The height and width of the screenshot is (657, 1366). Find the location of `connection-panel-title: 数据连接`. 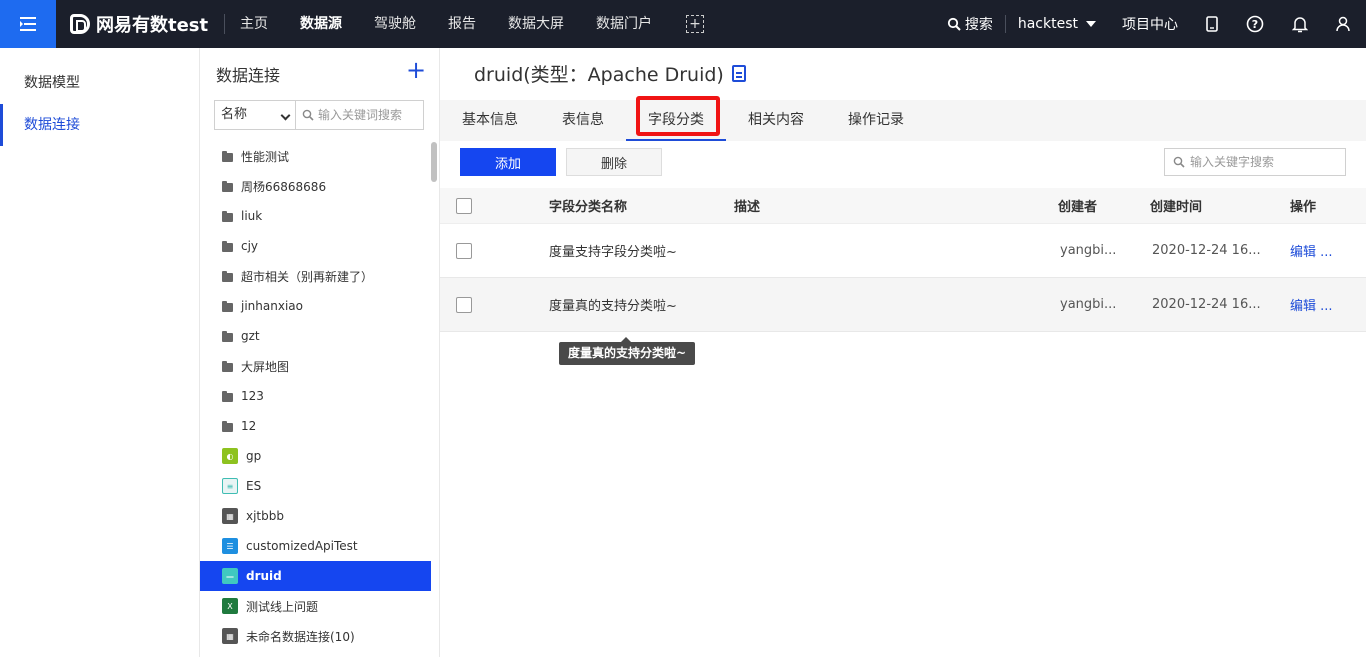

connection-panel-title: 数据连接 is located at coordinates (248, 75).